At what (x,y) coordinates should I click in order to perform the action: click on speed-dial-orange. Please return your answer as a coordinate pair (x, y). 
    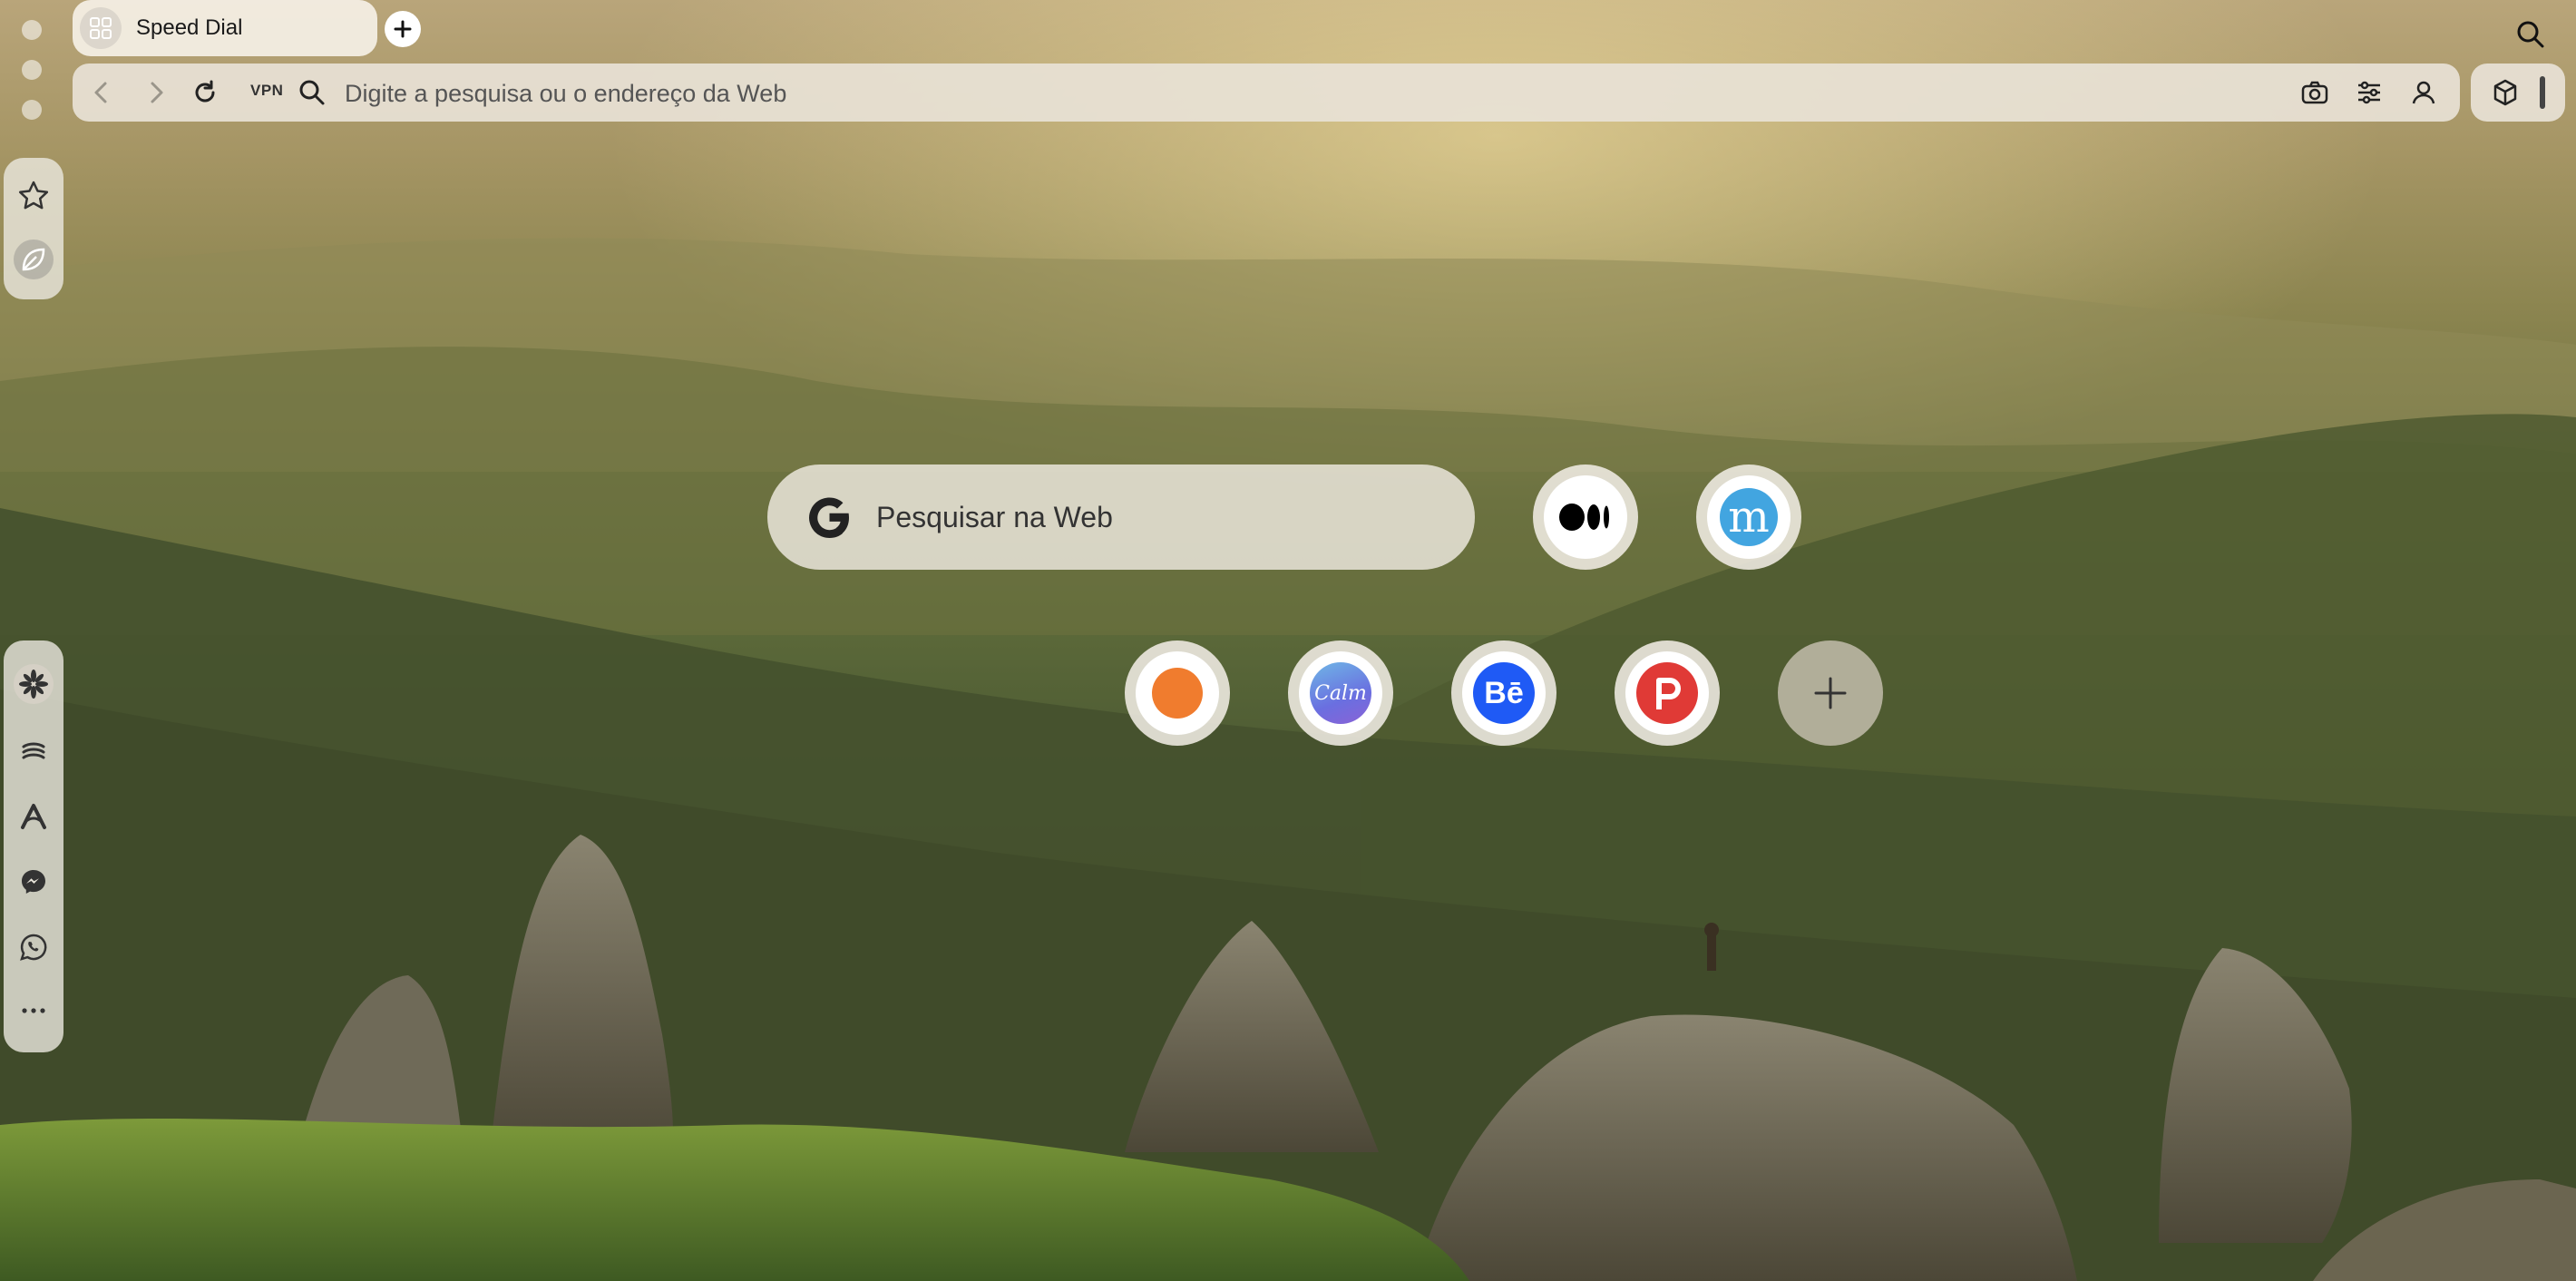
    Looking at the image, I should click on (1177, 693).